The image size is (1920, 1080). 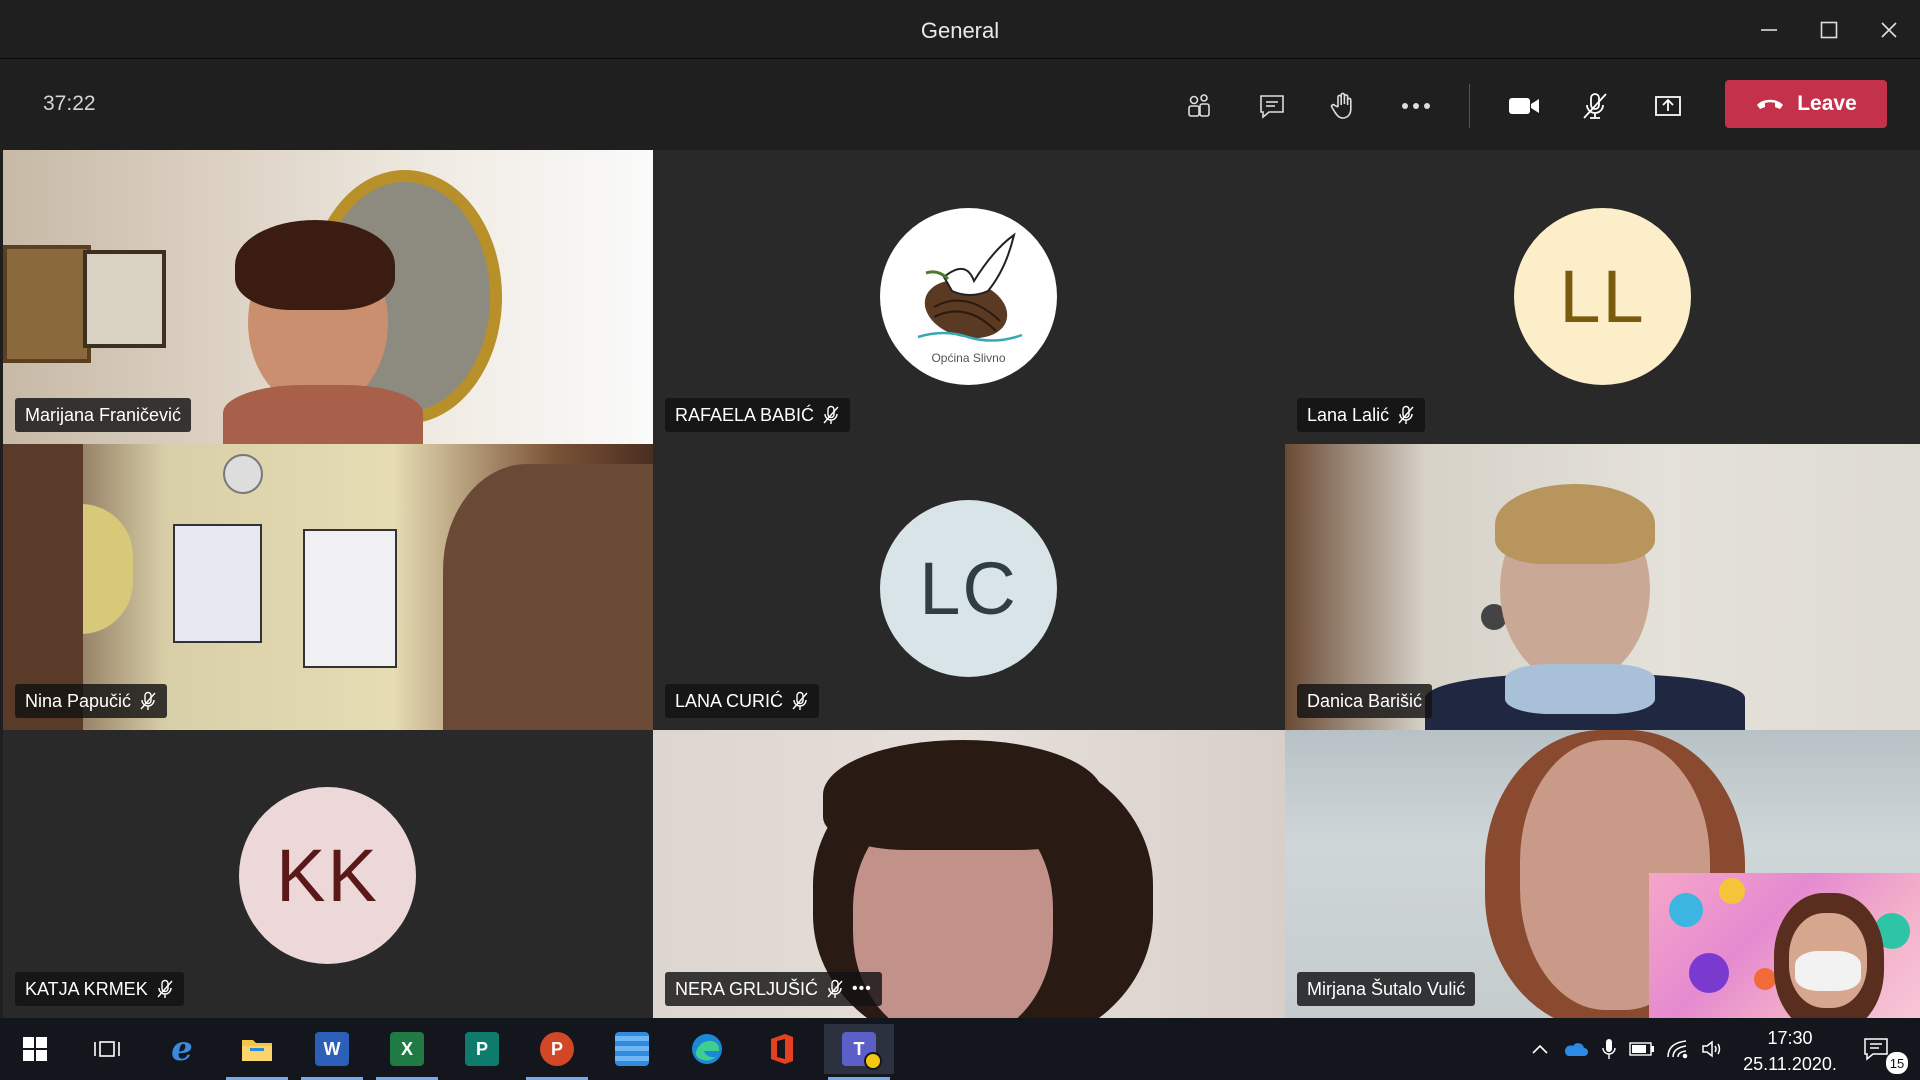 I want to click on participant-name-tag: Lana Lalić, so click(x=1361, y=415).